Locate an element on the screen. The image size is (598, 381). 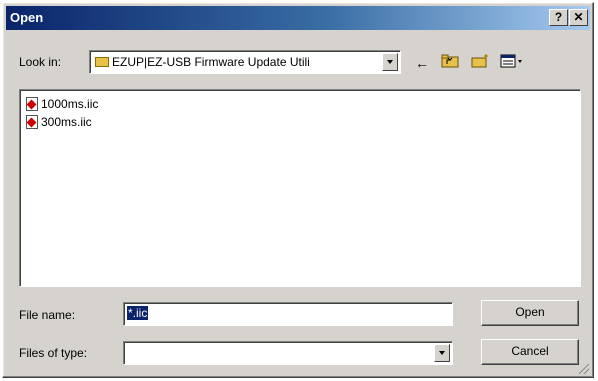
list-item: 300ms.iic is located at coordinates (59, 122).